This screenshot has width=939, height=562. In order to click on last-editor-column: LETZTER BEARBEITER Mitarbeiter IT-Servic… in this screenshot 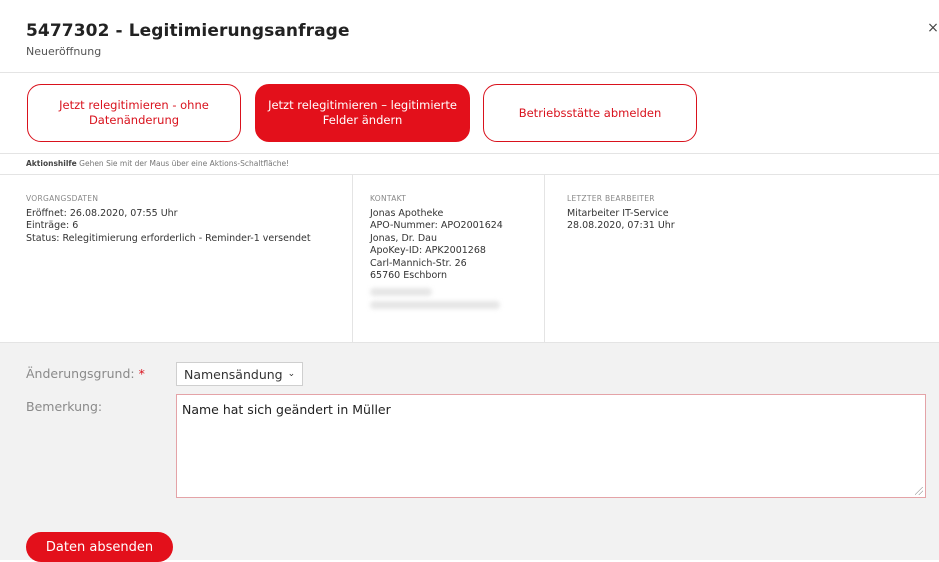, I will do `click(742, 259)`.